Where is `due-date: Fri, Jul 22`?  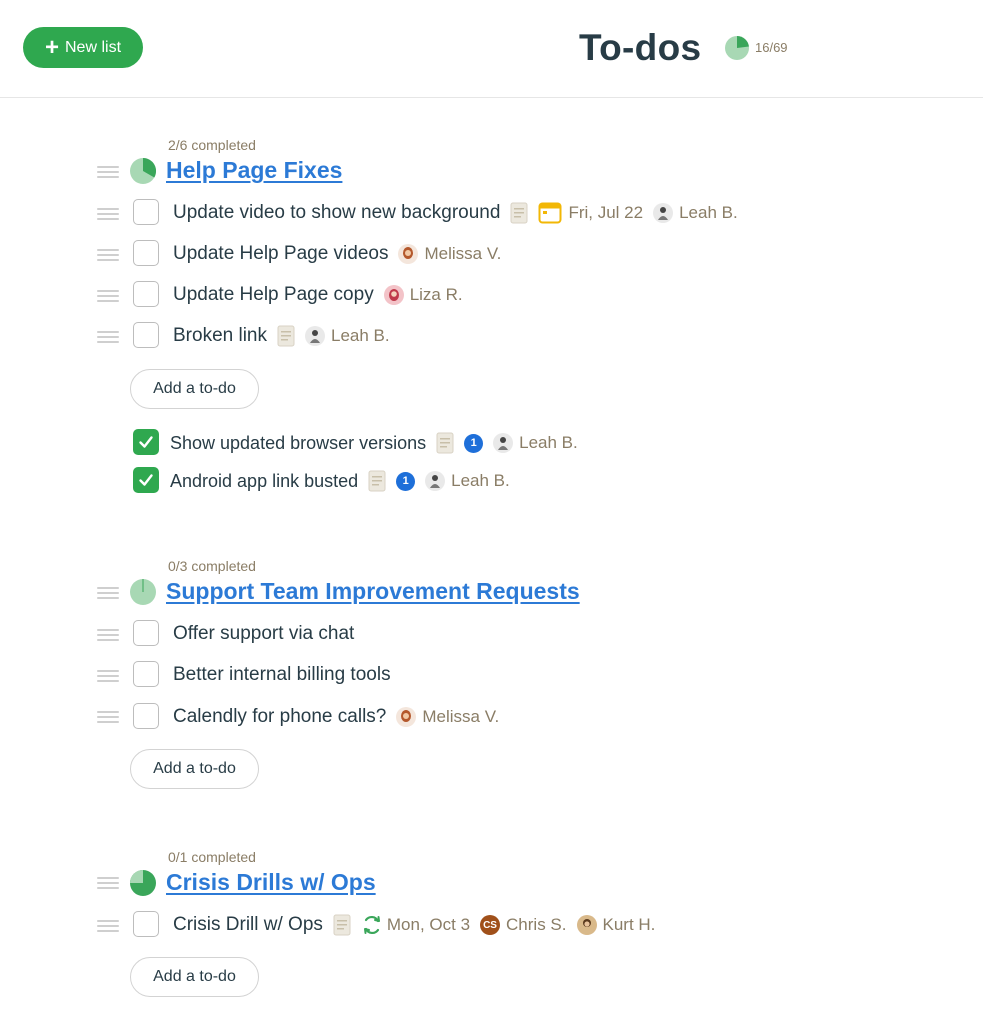
due-date: Fri, Jul 22 is located at coordinates (606, 212).